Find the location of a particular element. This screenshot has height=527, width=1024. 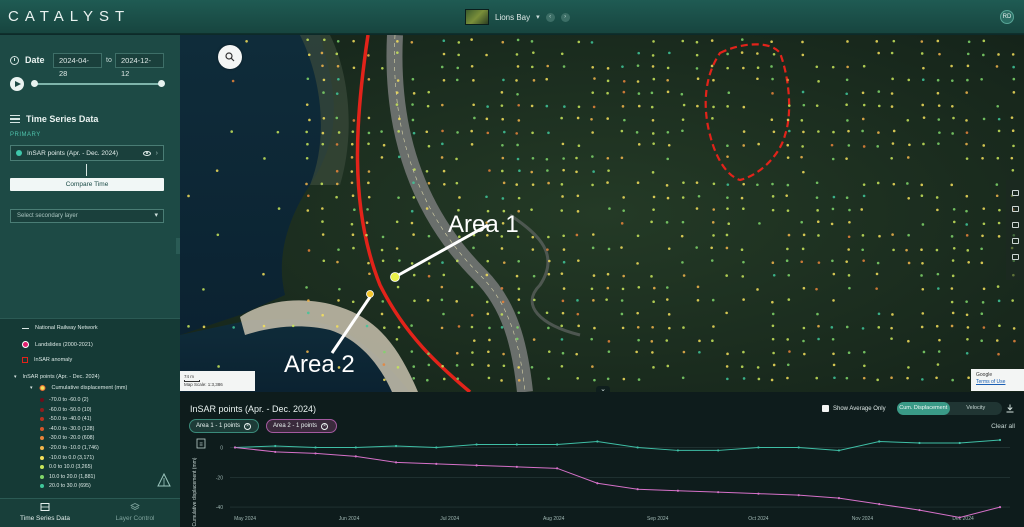

legend-bin-item: -20.0 to -10.0 (1,746) is located at coordinates (69, 448).